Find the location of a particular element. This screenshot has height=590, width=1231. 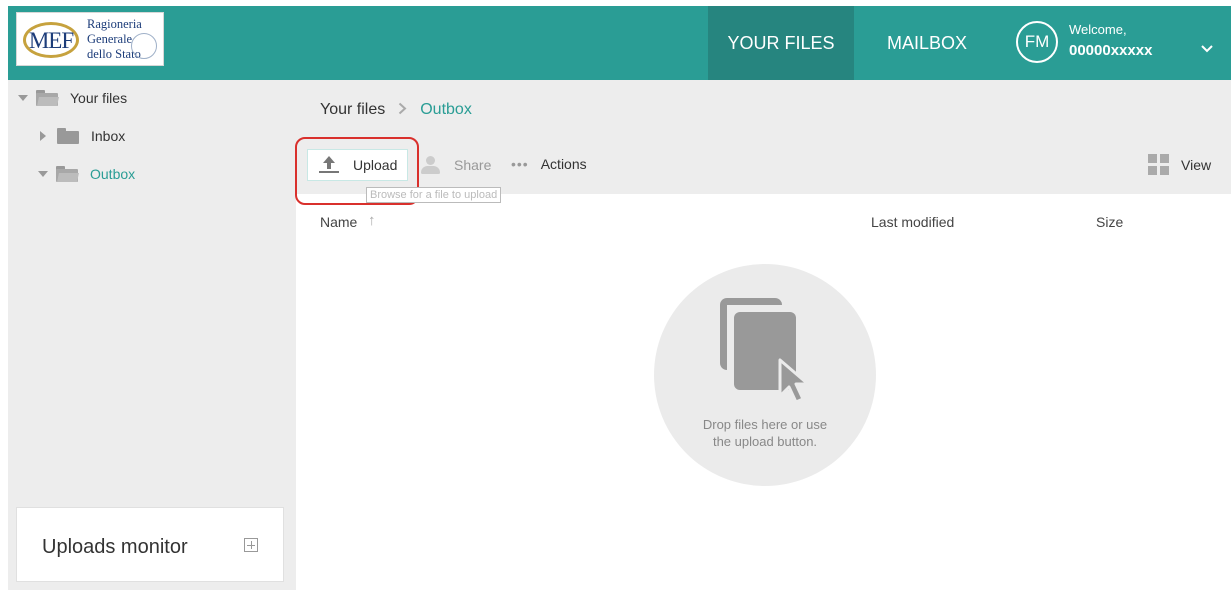

drop-text-line-1: Drop files here or use is located at coordinates (765, 424).